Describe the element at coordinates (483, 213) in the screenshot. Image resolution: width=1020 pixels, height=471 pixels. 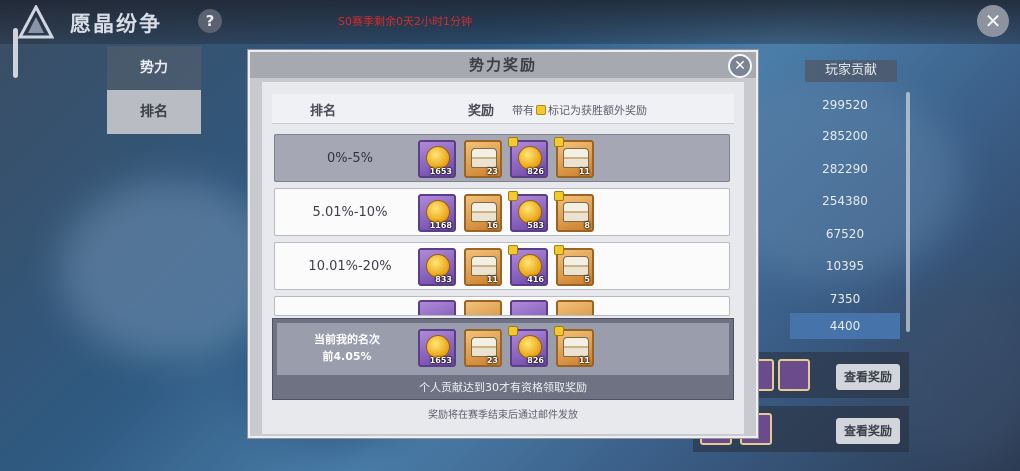
I see `treasure-chest-icon: 16` at that location.